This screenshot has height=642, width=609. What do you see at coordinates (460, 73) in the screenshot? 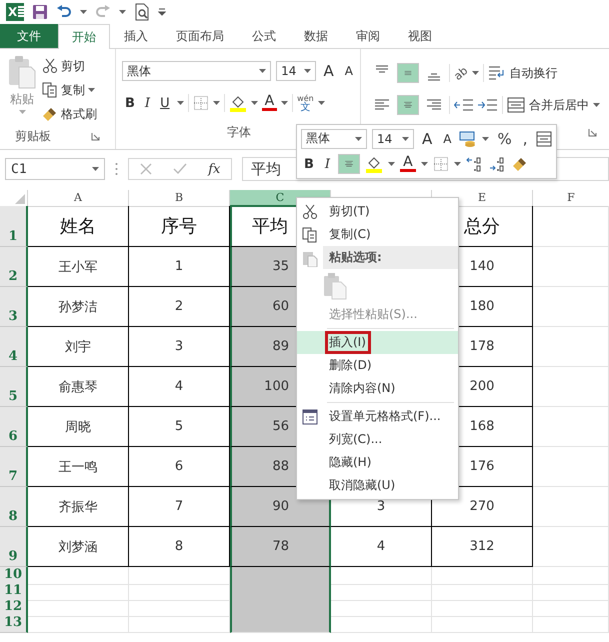
I see `orientation-button: ab` at bounding box center [460, 73].